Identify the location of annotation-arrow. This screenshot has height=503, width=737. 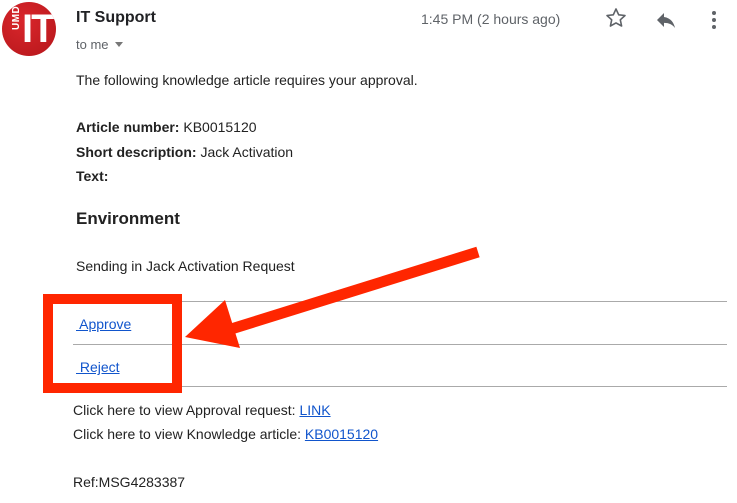
(332, 297).